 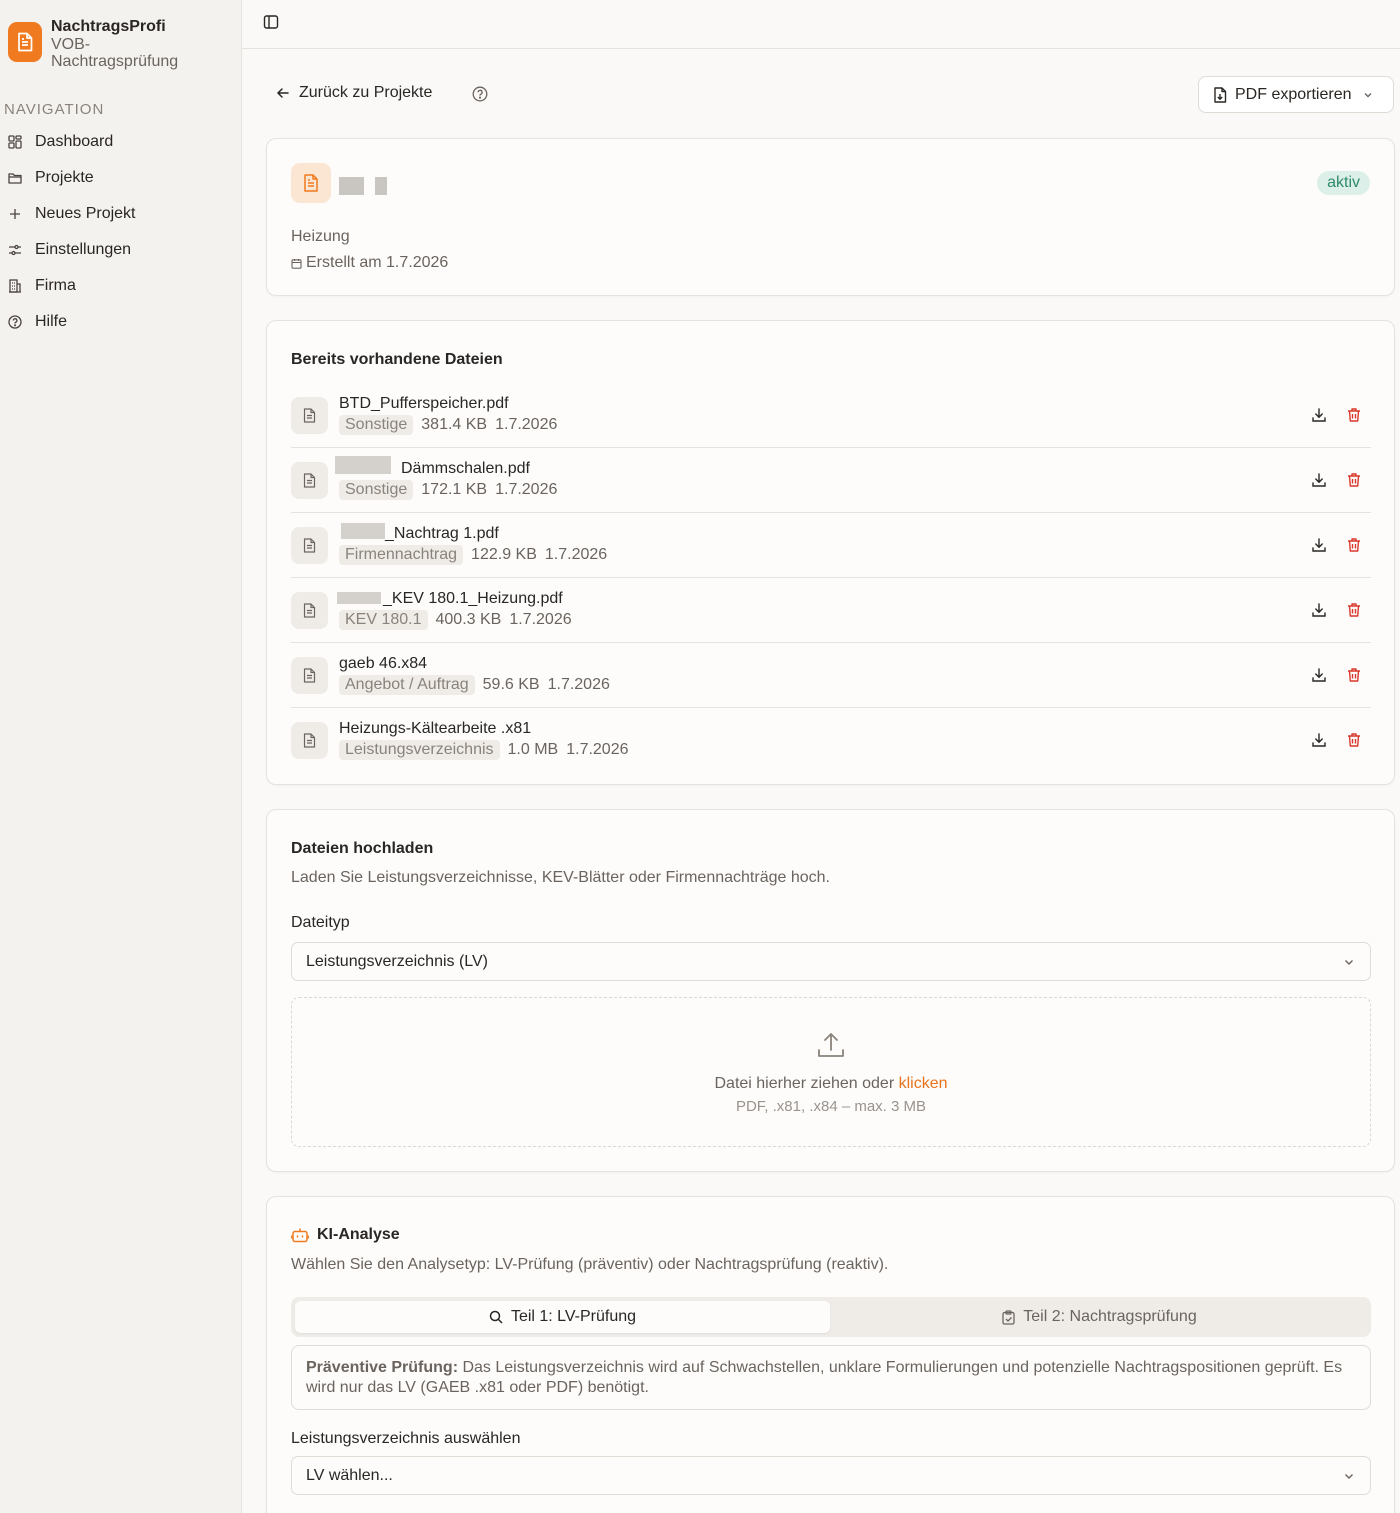 I want to click on file-type-label: Dateityp, so click(x=320, y=922).